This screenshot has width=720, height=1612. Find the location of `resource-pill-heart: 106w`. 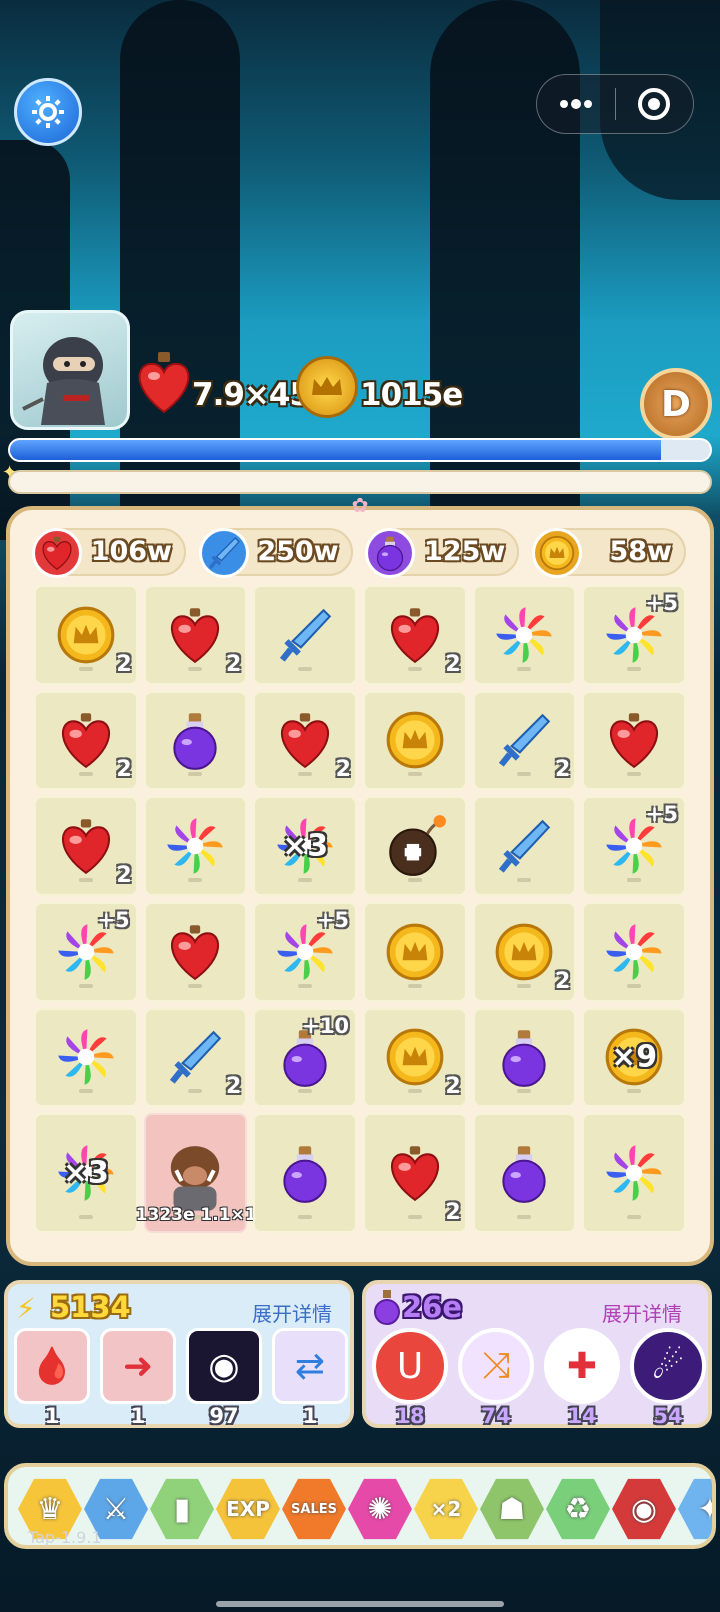

resource-pill-heart: 106w is located at coordinates (109, 553).